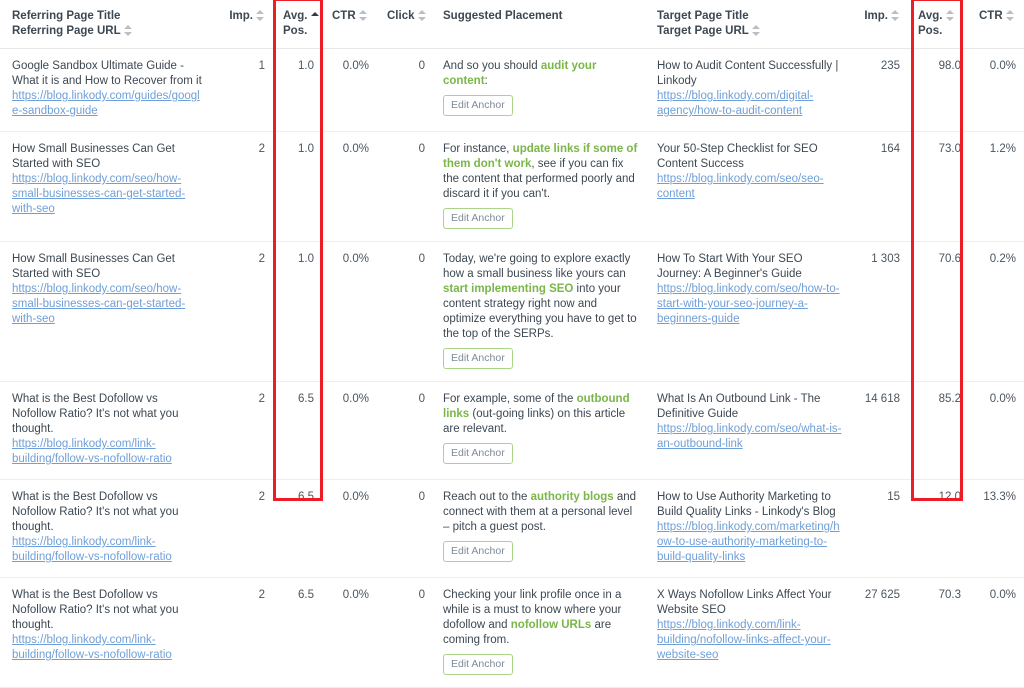  What do you see at coordinates (315, 15) in the screenshot?
I see `sort-icon-avg-pos-left` at bounding box center [315, 15].